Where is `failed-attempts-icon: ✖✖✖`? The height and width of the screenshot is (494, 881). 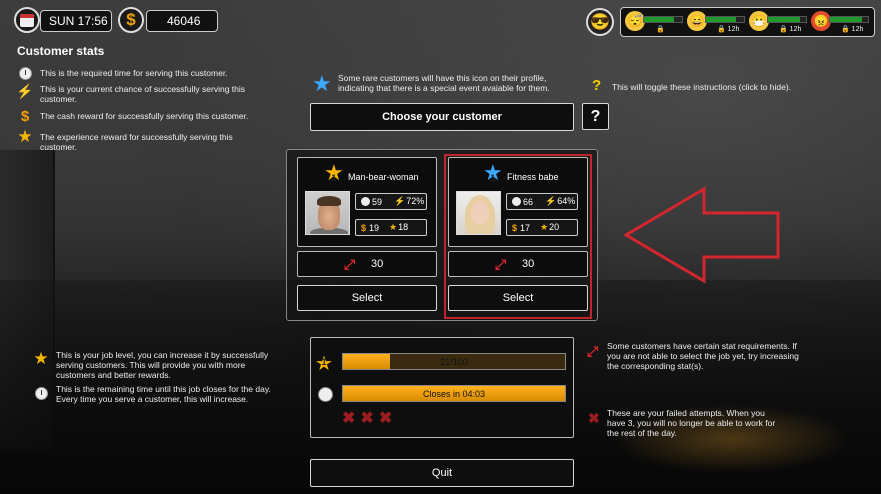
failed-attempts-icon: ✖✖✖ is located at coordinates (370, 418).